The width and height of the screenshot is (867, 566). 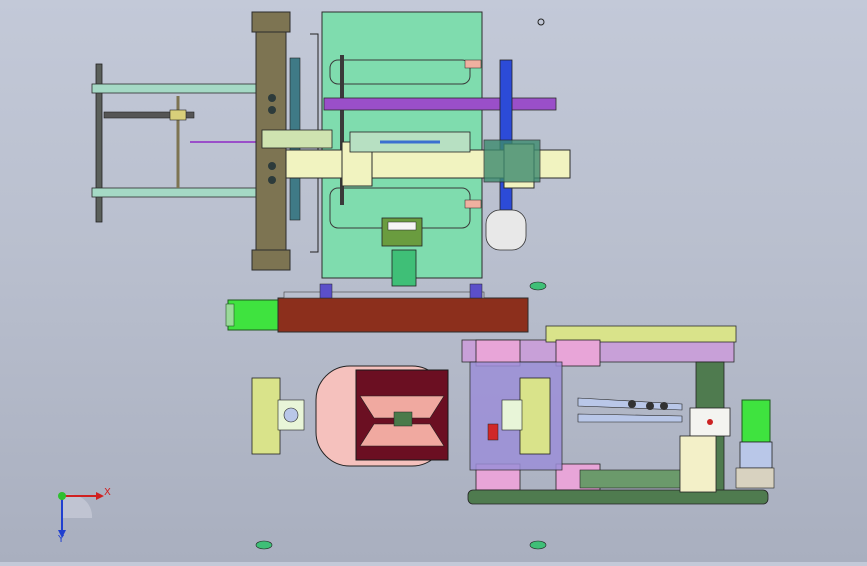 I want to click on y-axis-label: Y, so click(x=61, y=539).